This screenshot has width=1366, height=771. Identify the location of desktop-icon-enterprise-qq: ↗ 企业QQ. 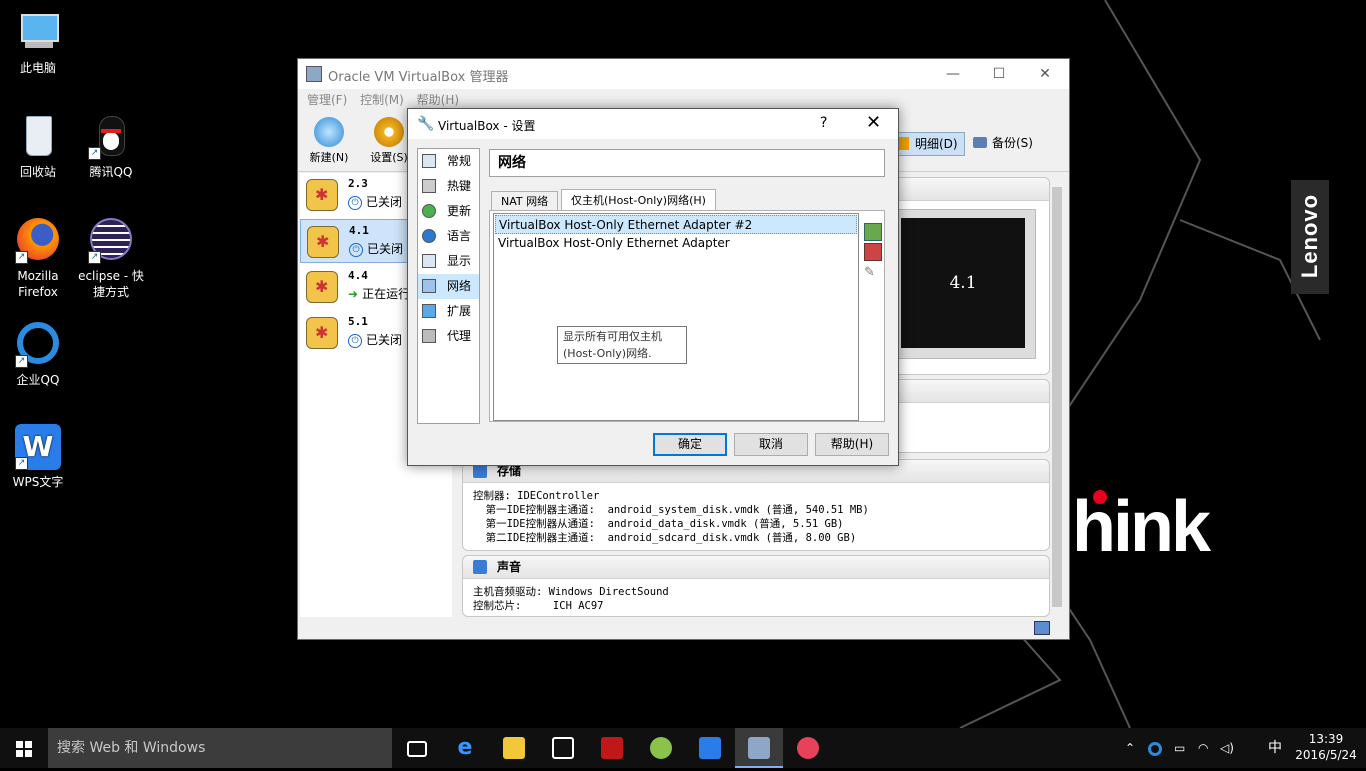
(38, 355).